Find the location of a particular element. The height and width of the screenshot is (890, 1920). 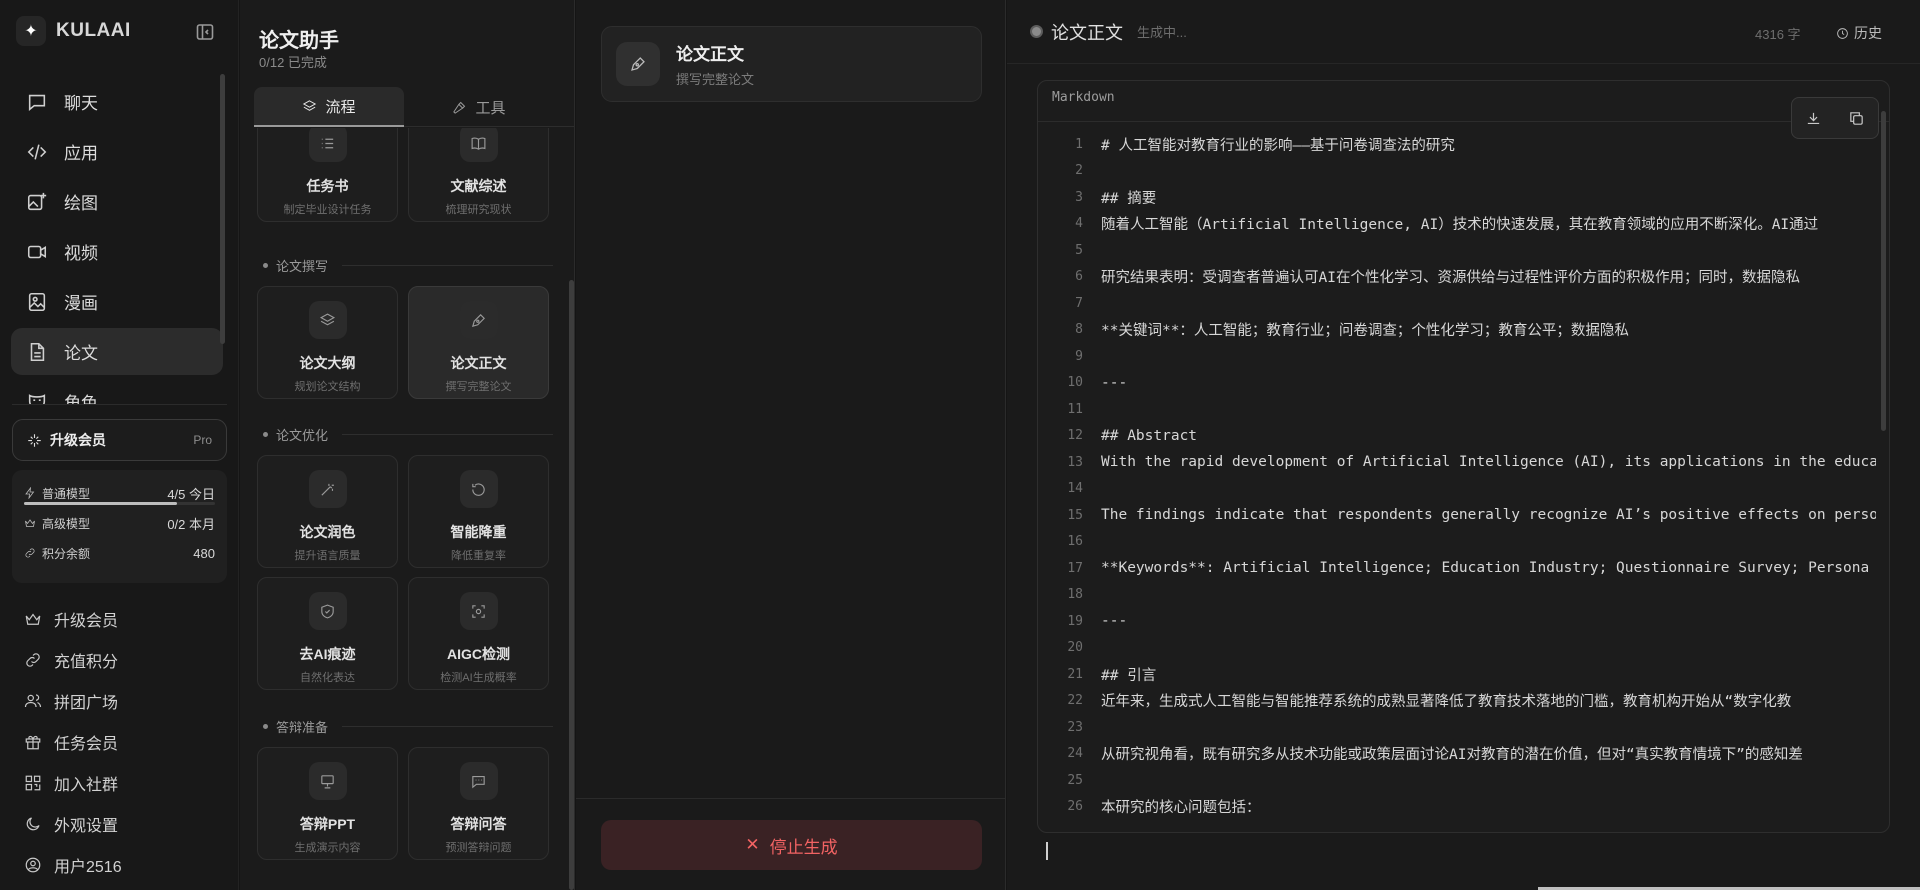

card-remove-ai-trace: 去AI痕迹 自然化表达 is located at coordinates (327, 633).